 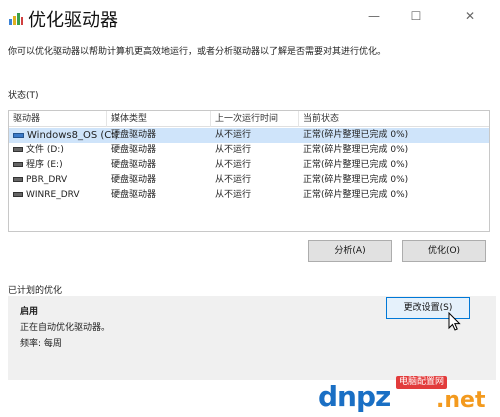 I want to click on status-label: 状态(T), so click(x=23, y=96).